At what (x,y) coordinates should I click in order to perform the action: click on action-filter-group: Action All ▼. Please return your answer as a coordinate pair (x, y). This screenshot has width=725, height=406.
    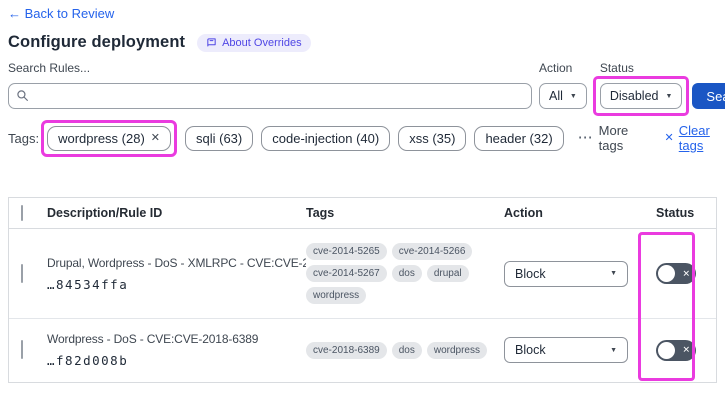
    Looking at the image, I should click on (563, 85).